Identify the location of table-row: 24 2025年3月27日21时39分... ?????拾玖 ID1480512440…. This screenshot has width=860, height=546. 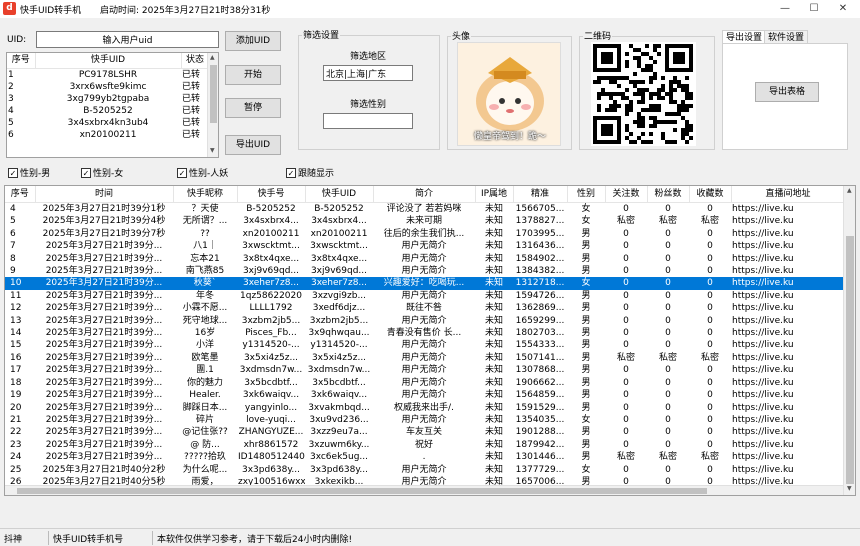
(425, 457).